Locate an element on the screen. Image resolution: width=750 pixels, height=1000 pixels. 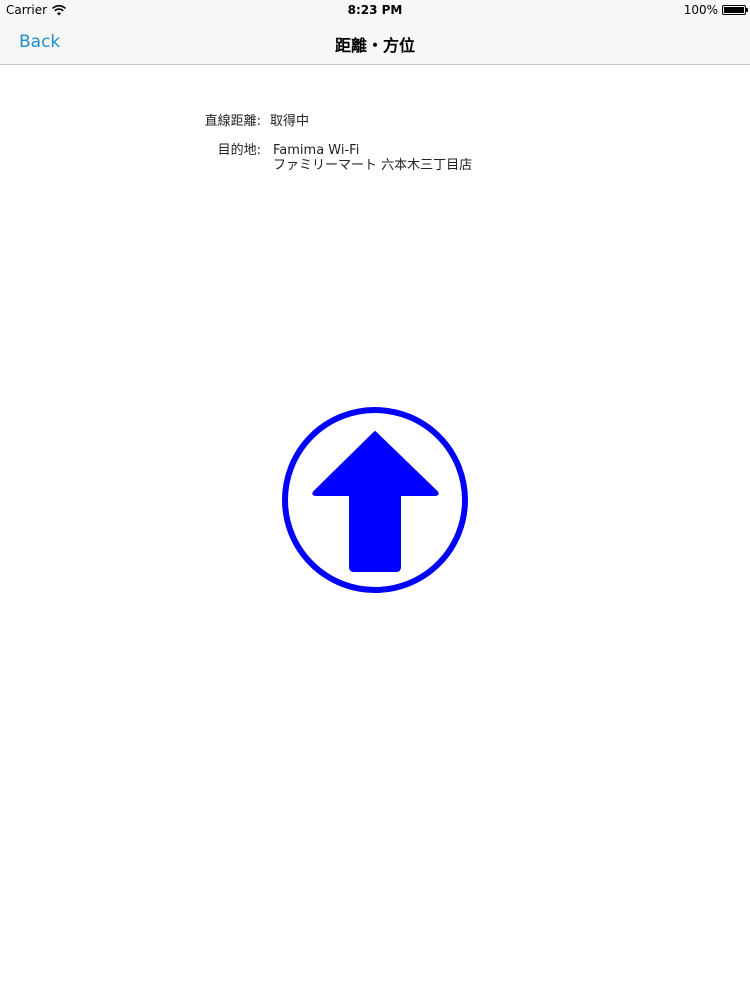
destination-label: 目的地: is located at coordinates (239, 150).